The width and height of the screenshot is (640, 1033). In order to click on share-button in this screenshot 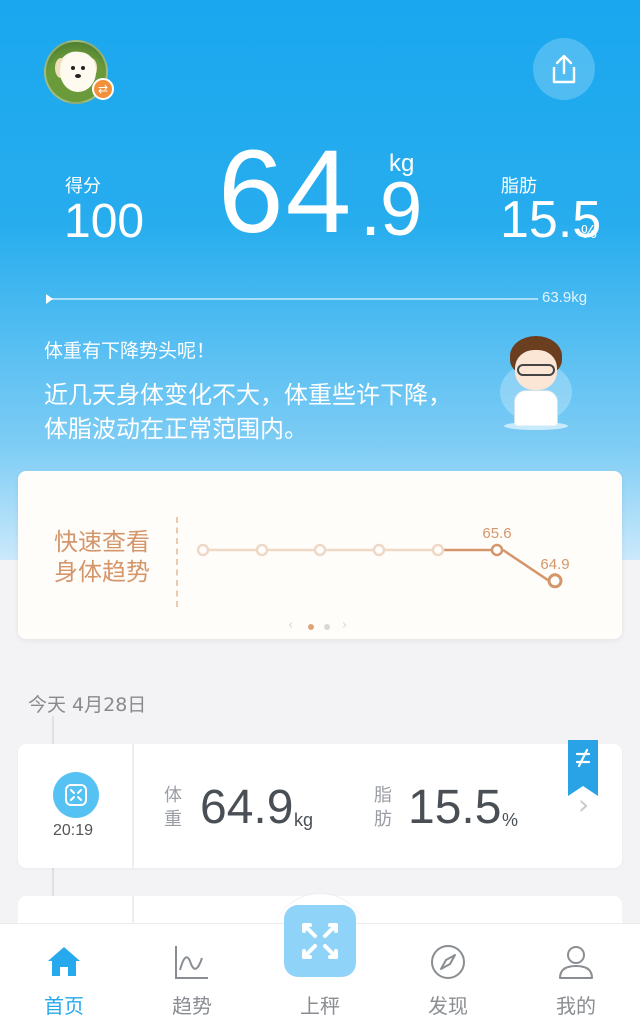, I will do `click(564, 69)`.